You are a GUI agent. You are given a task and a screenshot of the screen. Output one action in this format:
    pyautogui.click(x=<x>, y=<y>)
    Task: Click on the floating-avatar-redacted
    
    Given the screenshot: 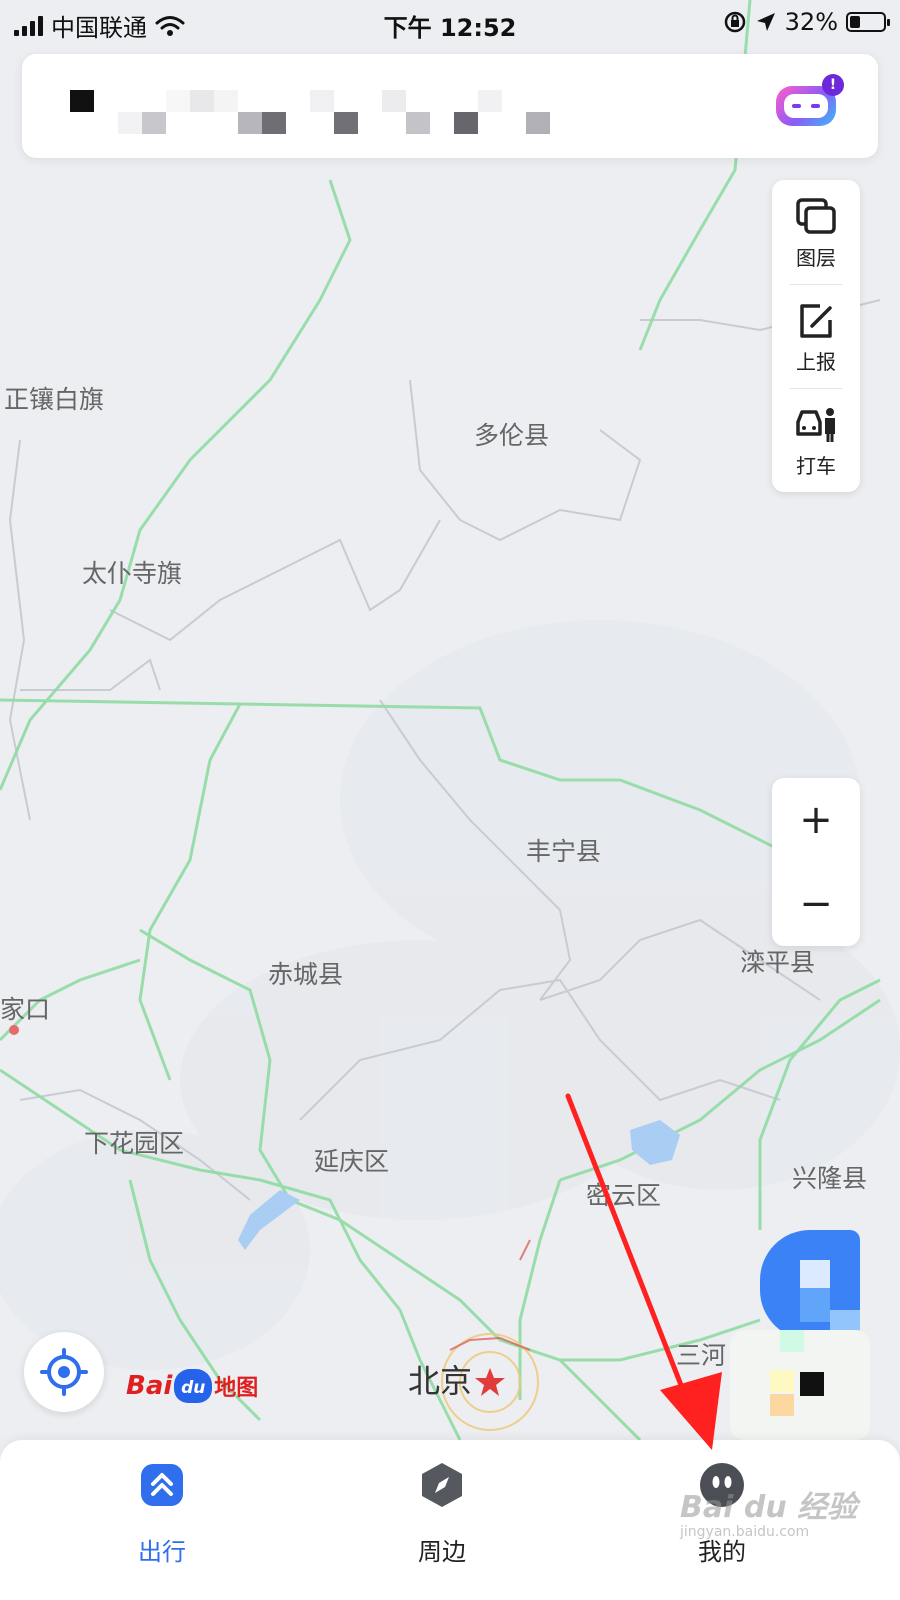 What is the action you would take?
    pyautogui.click(x=805, y=1330)
    